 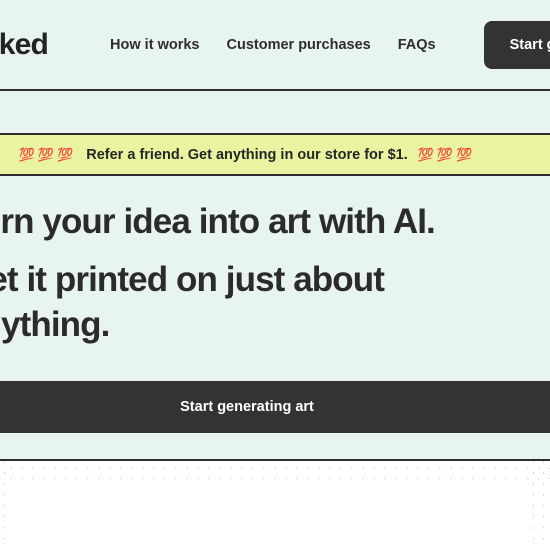 I want to click on header-spacer, so click(x=275, y=112).